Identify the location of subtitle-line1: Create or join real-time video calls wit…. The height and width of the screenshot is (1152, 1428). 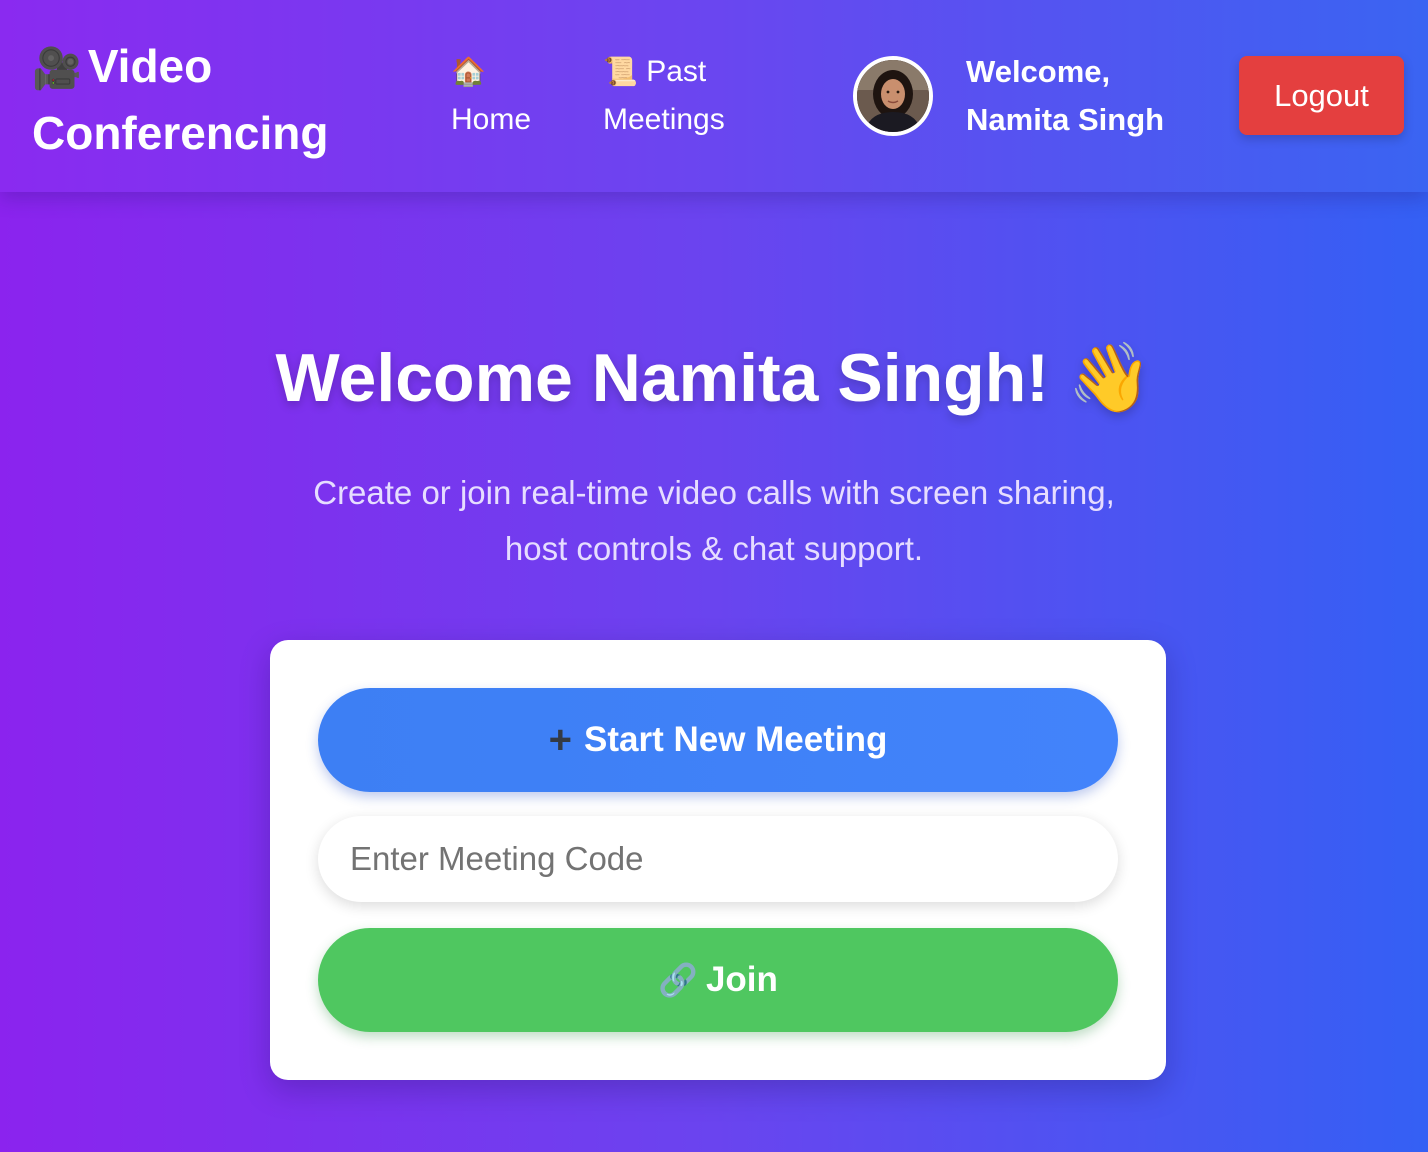
(714, 492).